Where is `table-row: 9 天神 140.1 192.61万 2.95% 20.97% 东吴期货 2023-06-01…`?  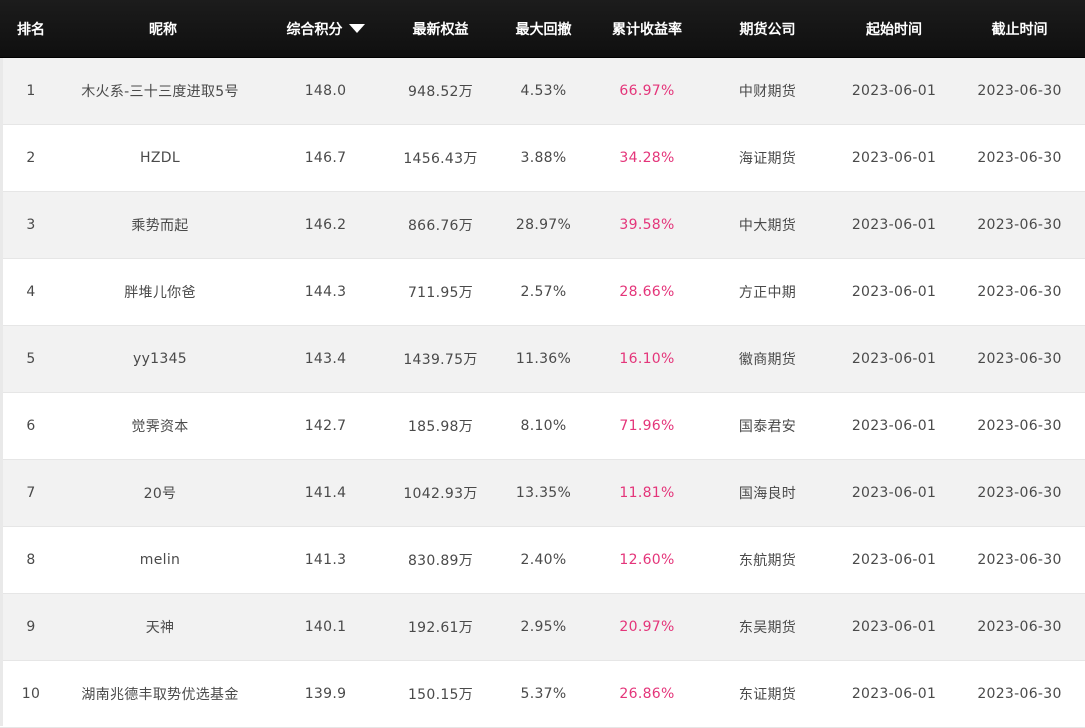
table-row: 9 天神 140.1 192.61万 2.95% 20.97% 东吴期货 2023-06-01… is located at coordinates (542, 627).